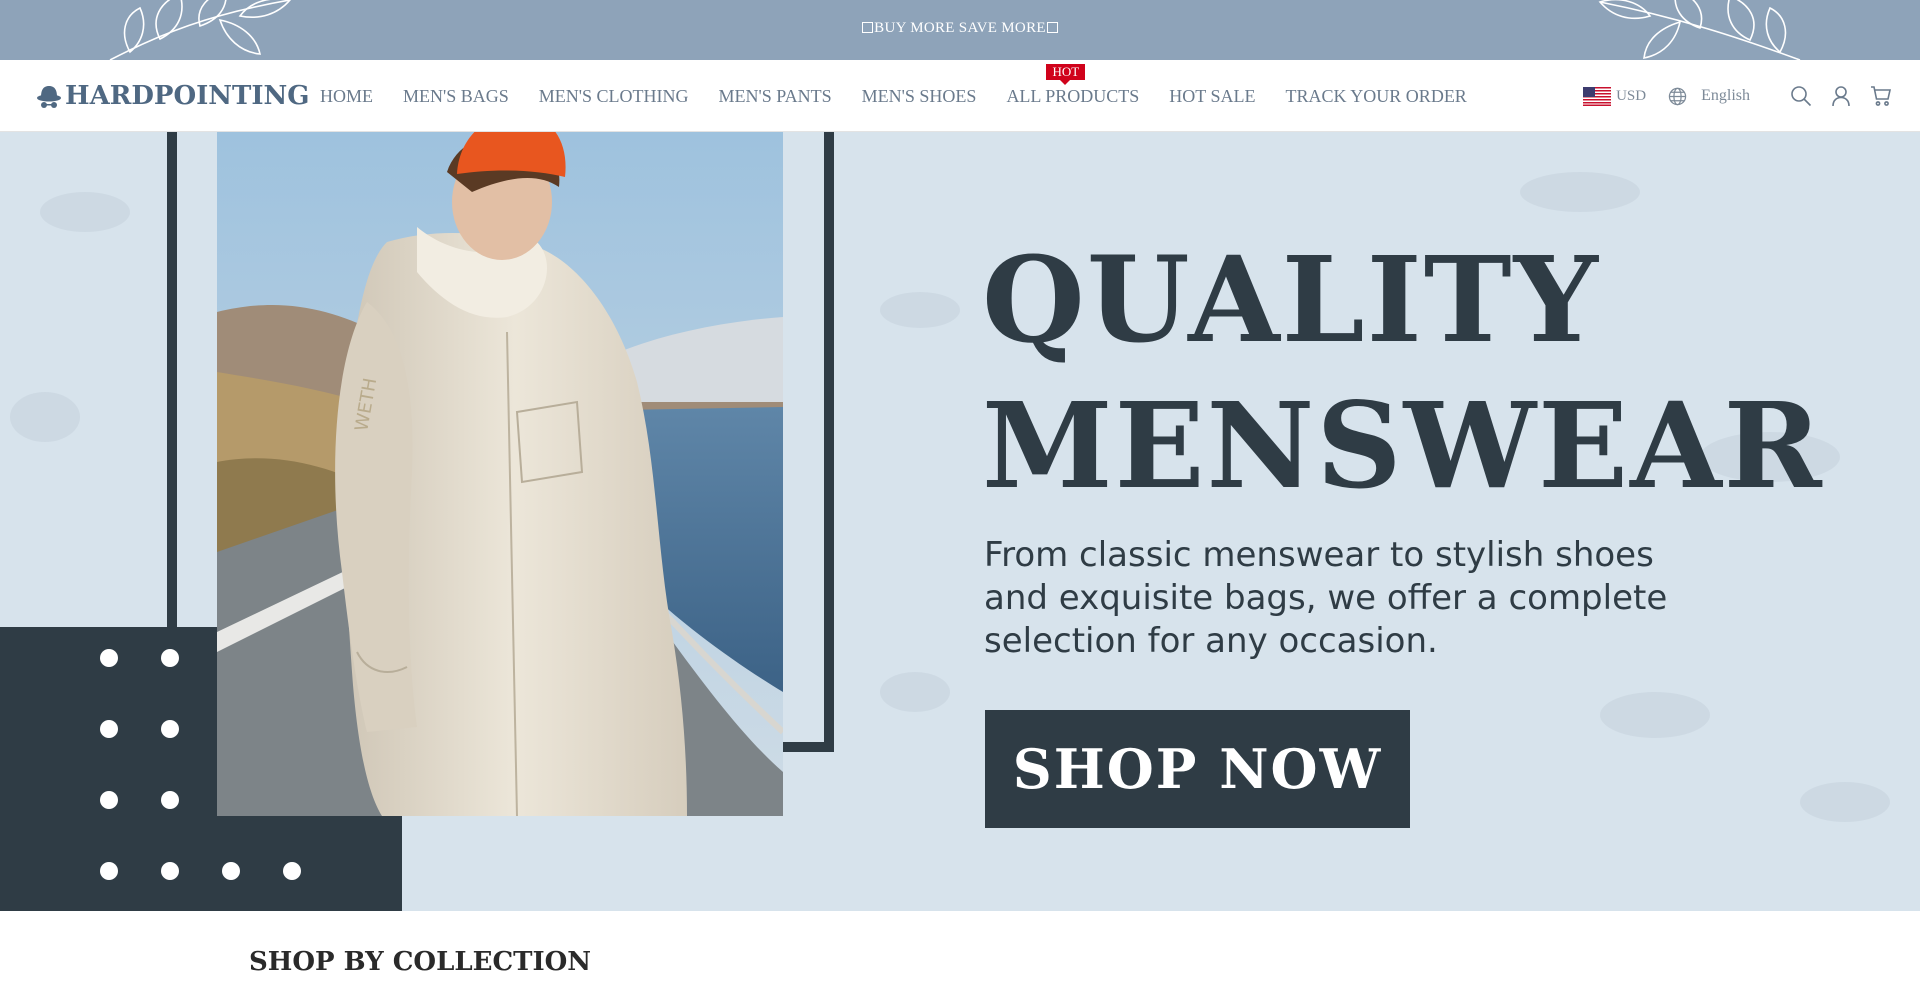 This screenshot has height=993, width=1920. Describe the element at coordinates (614, 96) in the screenshot. I see `nav-mens-clothing: MEN'S CLOTHING` at that location.